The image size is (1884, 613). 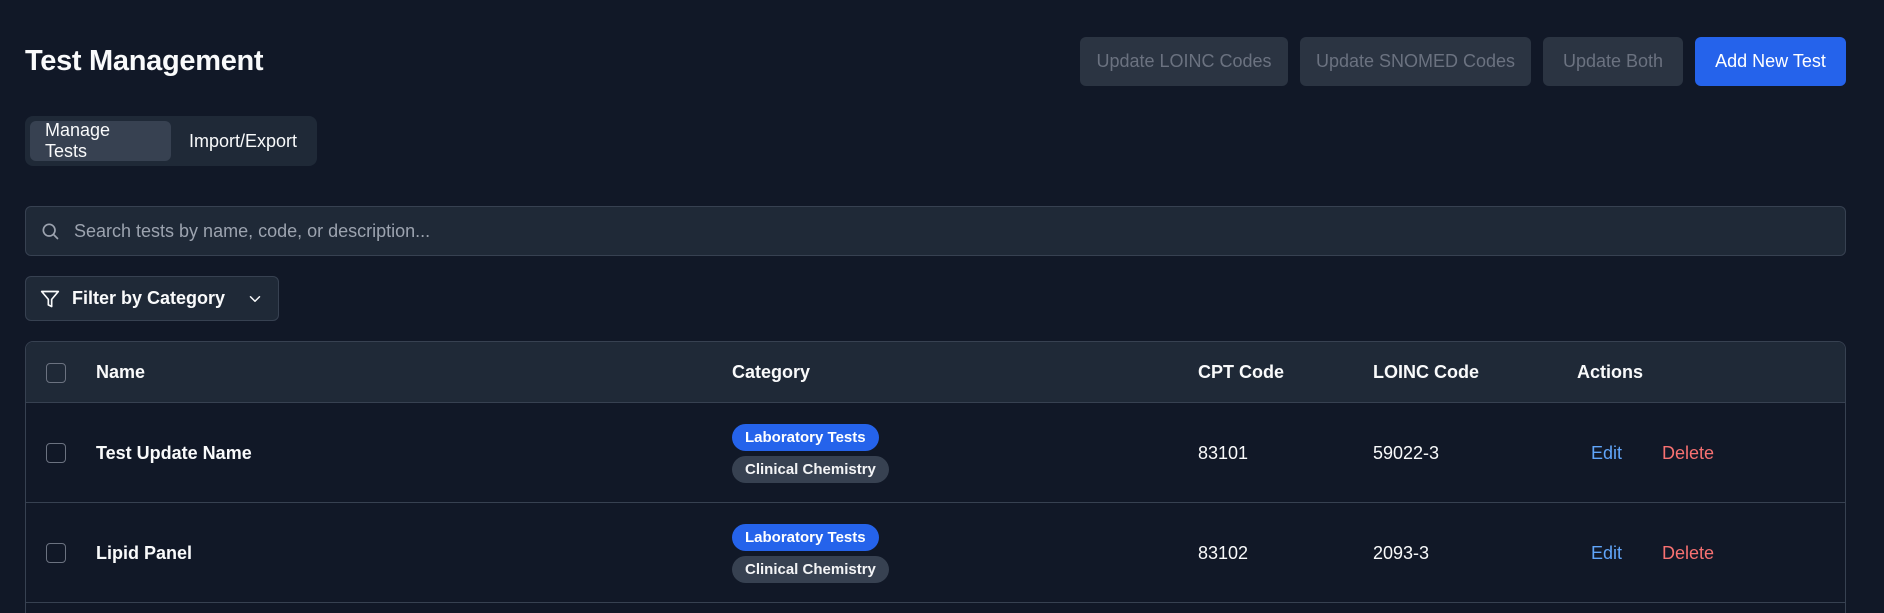 What do you see at coordinates (1223, 552) in the screenshot?
I see `cpt-code: 83102` at bounding box center [1223, 552].